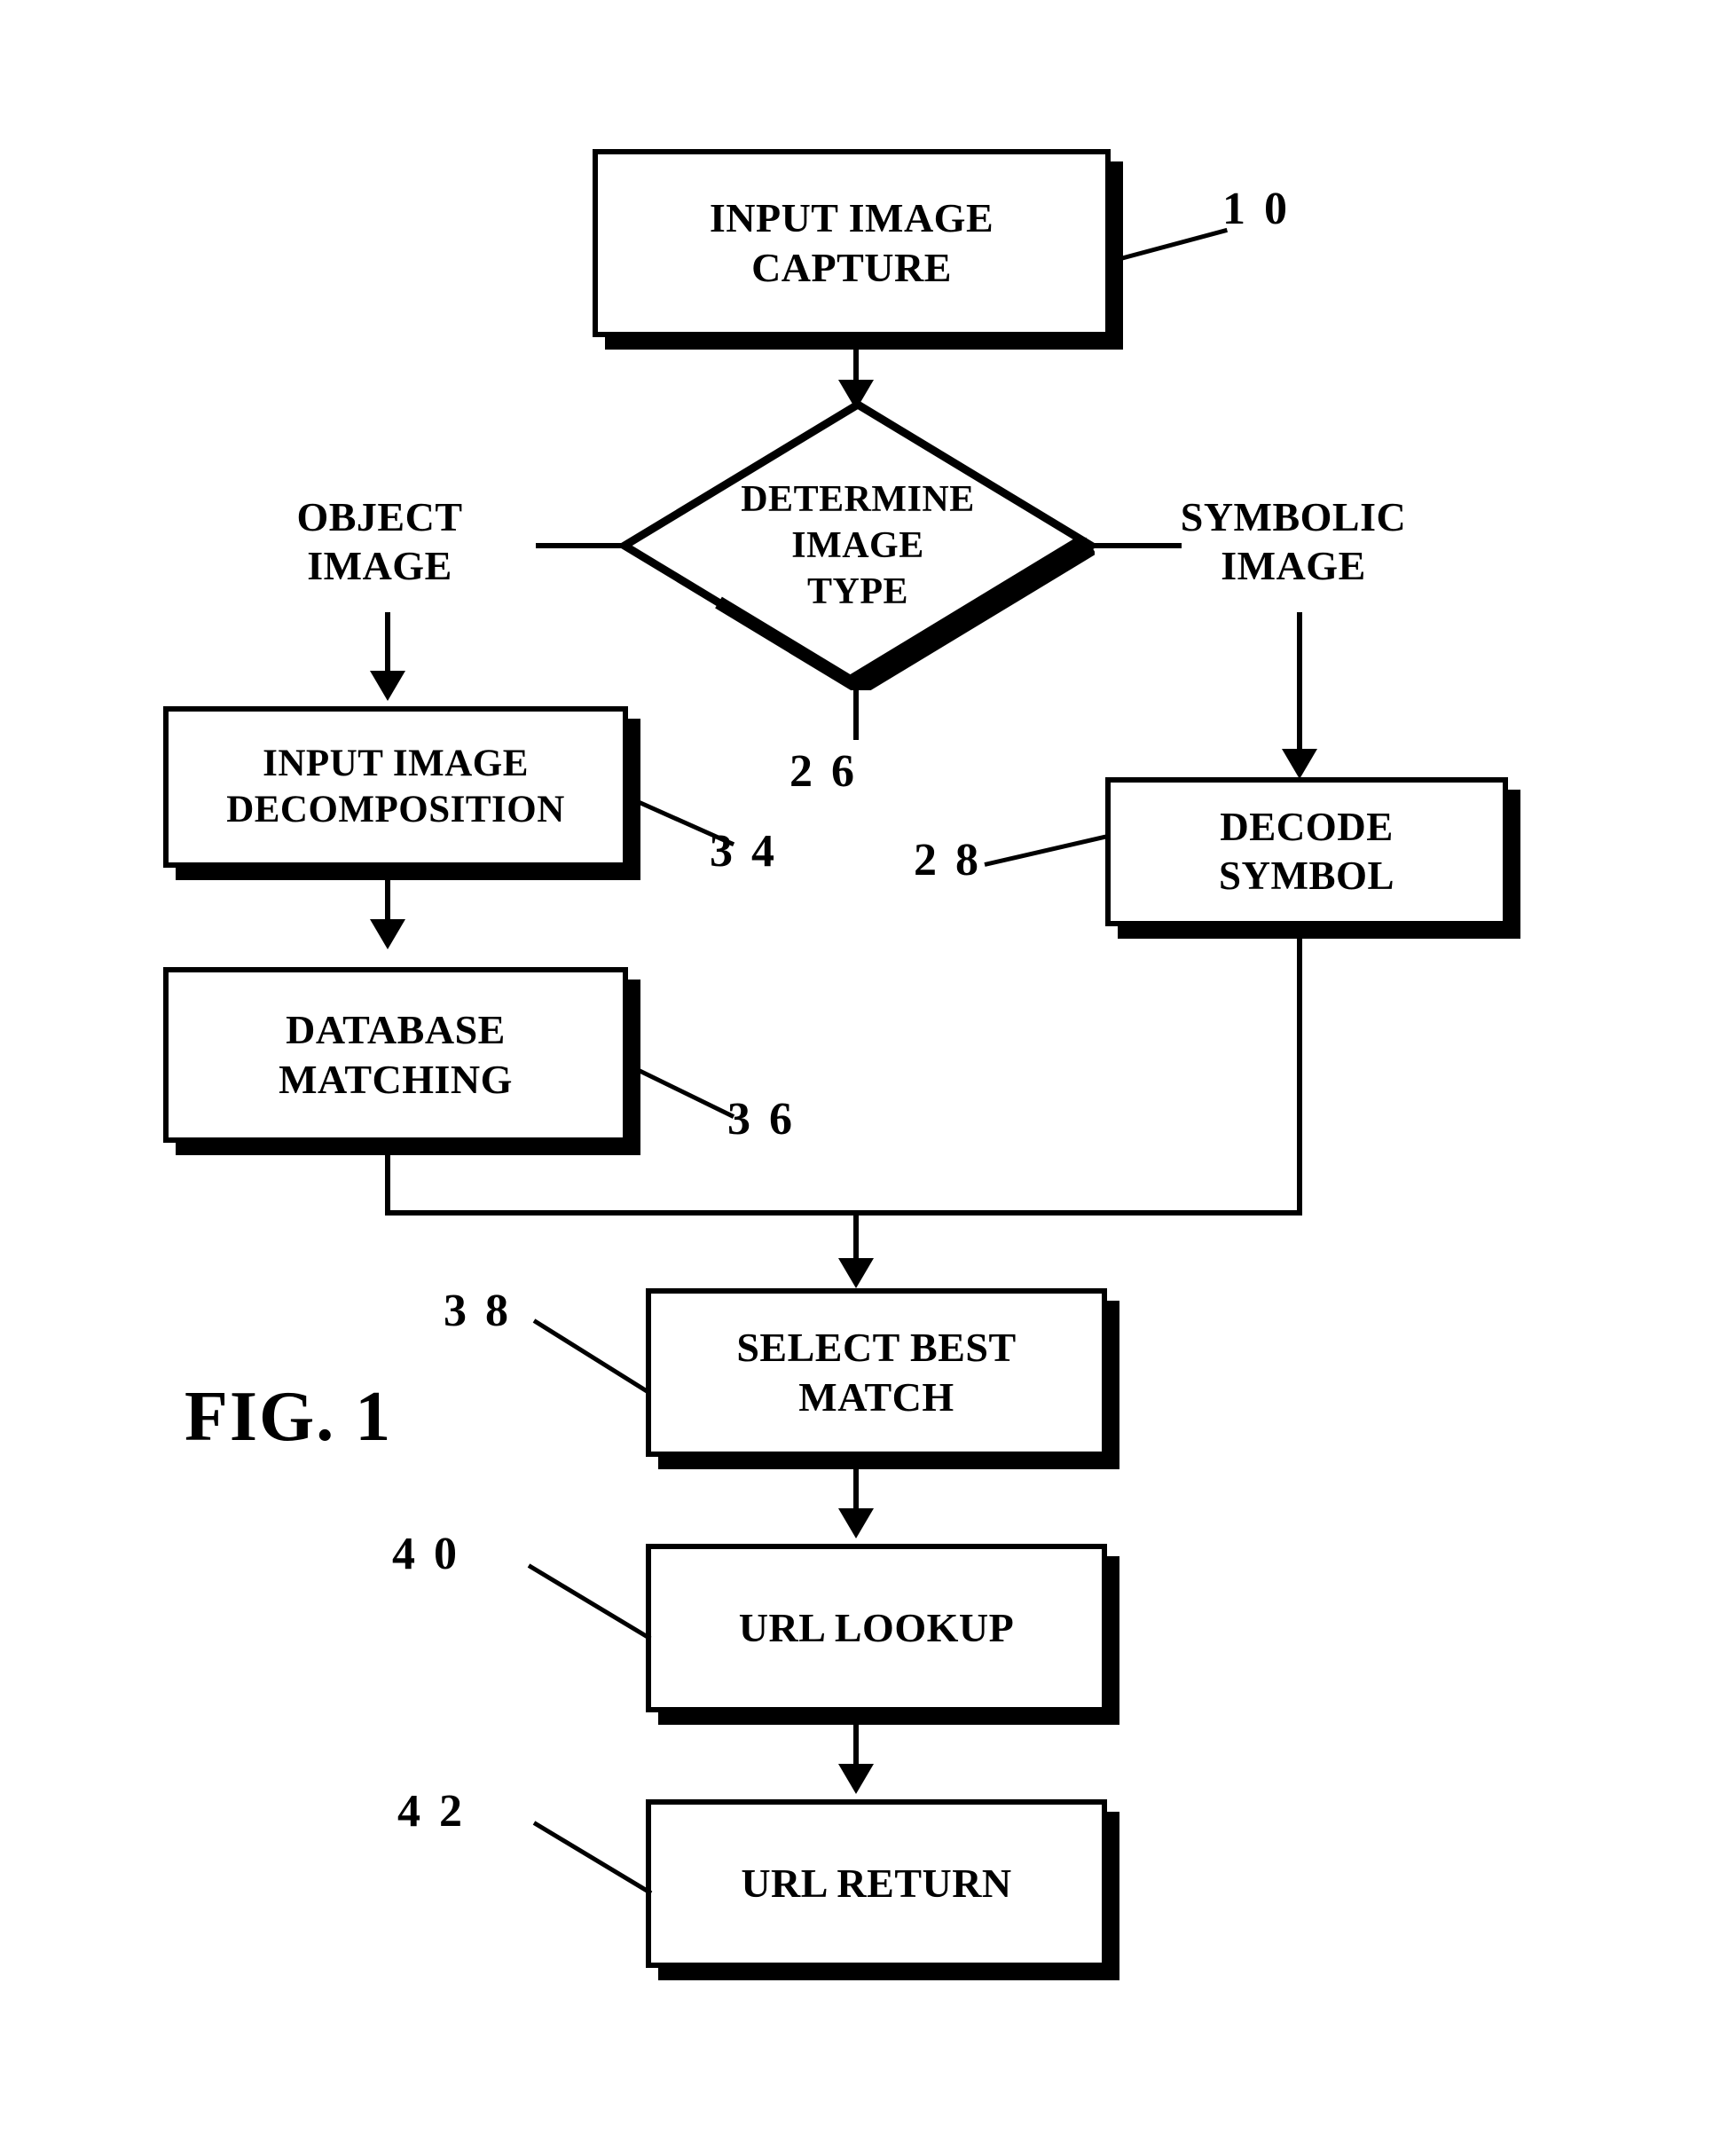 The image size is (1736, 2148). What do you see at coordinates (1256, 209) in the screenshot?
I see `ref-number-10: 1 0` at bounding box center [1256, 209].